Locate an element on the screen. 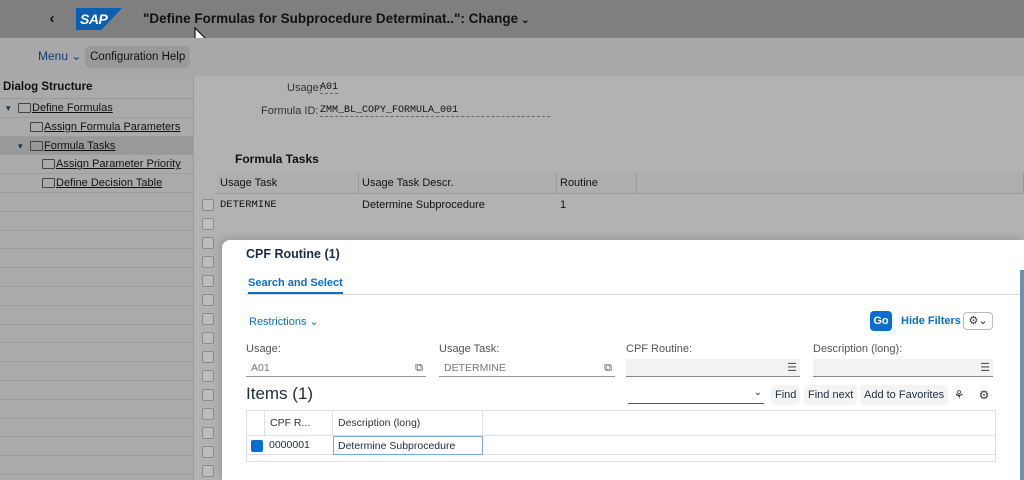  dialog-structure-title: Dialog Structure is located at coordinates (96, 87).